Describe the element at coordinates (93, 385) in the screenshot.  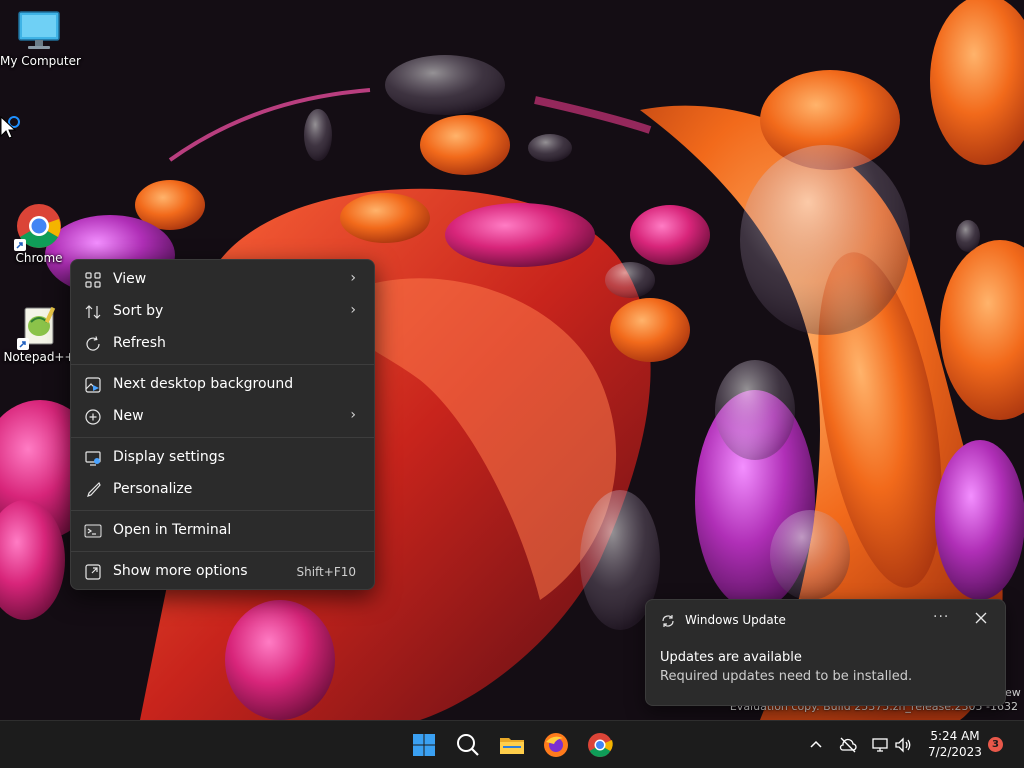
I see `next-background-icon` at that location.